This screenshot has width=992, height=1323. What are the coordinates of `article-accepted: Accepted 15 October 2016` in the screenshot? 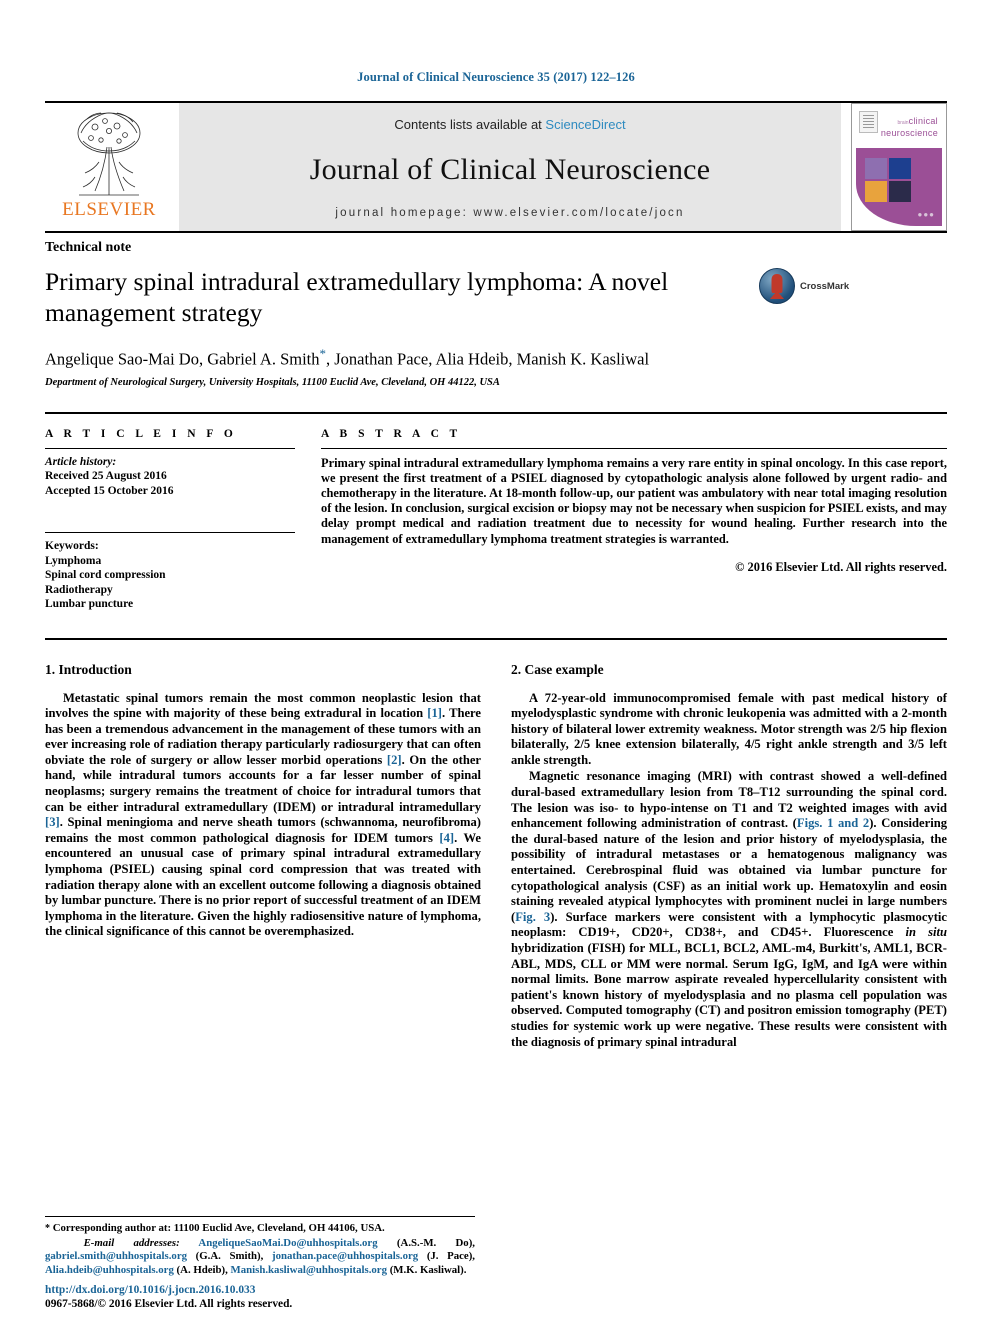 It's located at (109, 490).